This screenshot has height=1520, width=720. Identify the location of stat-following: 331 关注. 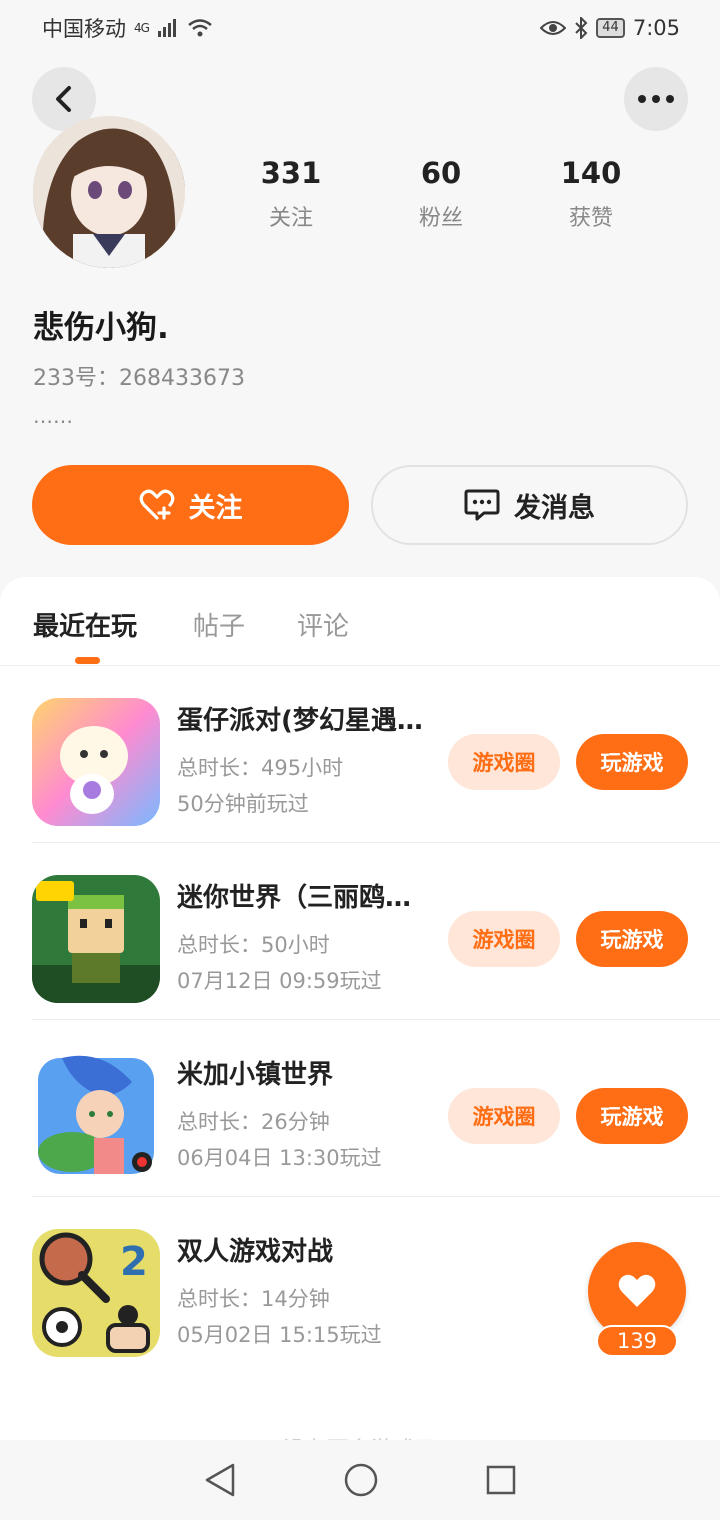
(291, 194).